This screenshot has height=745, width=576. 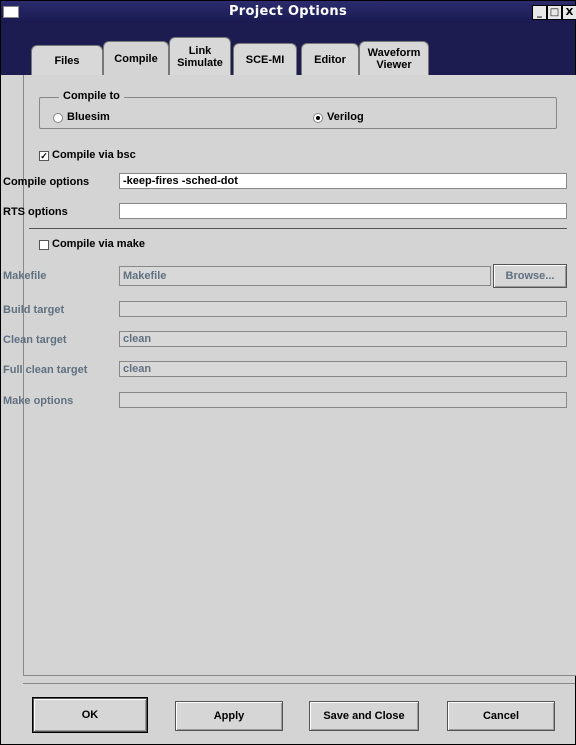 What do you see at coordinates (394, 58) in the screenshot?
I see `tab-waveform-viewer: Waveform Viewer` at bounding box center [394, 58].